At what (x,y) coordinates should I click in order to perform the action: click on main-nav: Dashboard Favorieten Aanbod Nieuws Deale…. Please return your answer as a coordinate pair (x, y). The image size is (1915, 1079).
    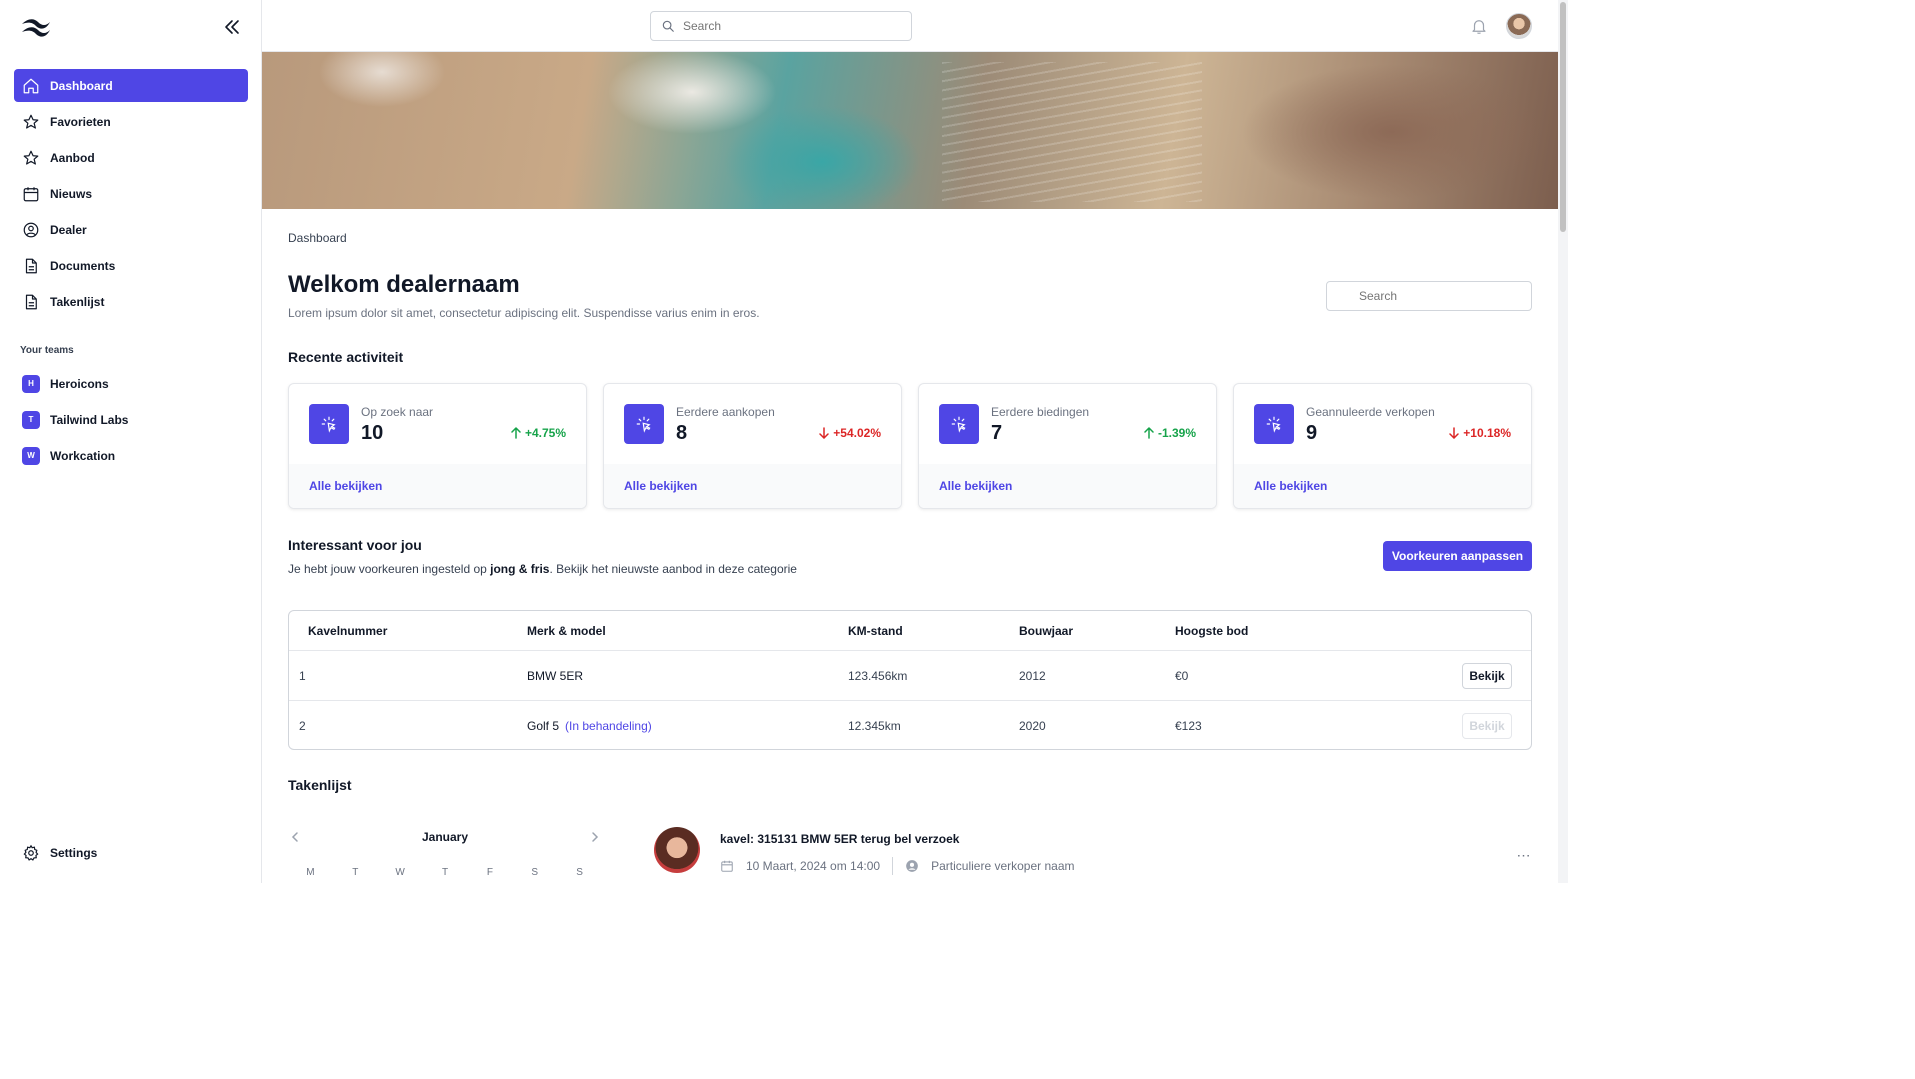
    Looking at the image, I should click on (131, 195).